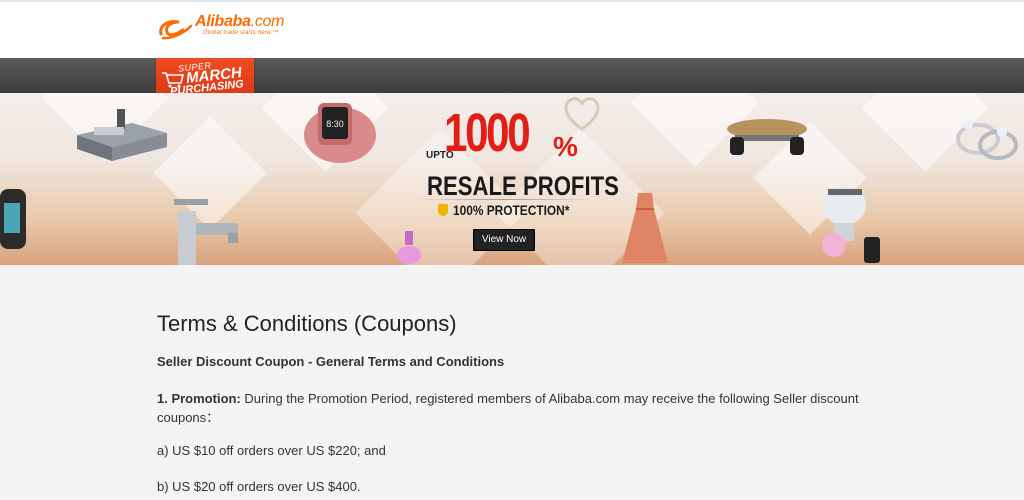 The image size is (1024, 500). What do you see at coordinates (259, 486) in the screenshot?
I see `coupon-item-b: b) US $20 off orders over US $400.` at bounding box center [259, 486].